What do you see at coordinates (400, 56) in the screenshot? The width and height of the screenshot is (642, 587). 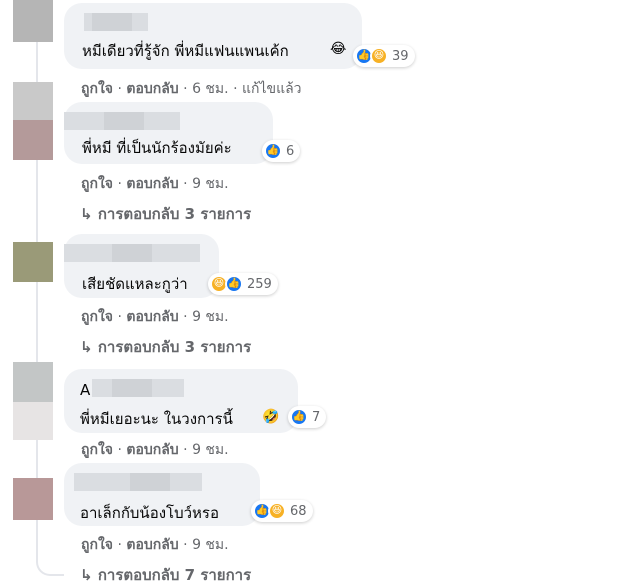 I see `reaction-count: 39` at bounding box center [400, 56].